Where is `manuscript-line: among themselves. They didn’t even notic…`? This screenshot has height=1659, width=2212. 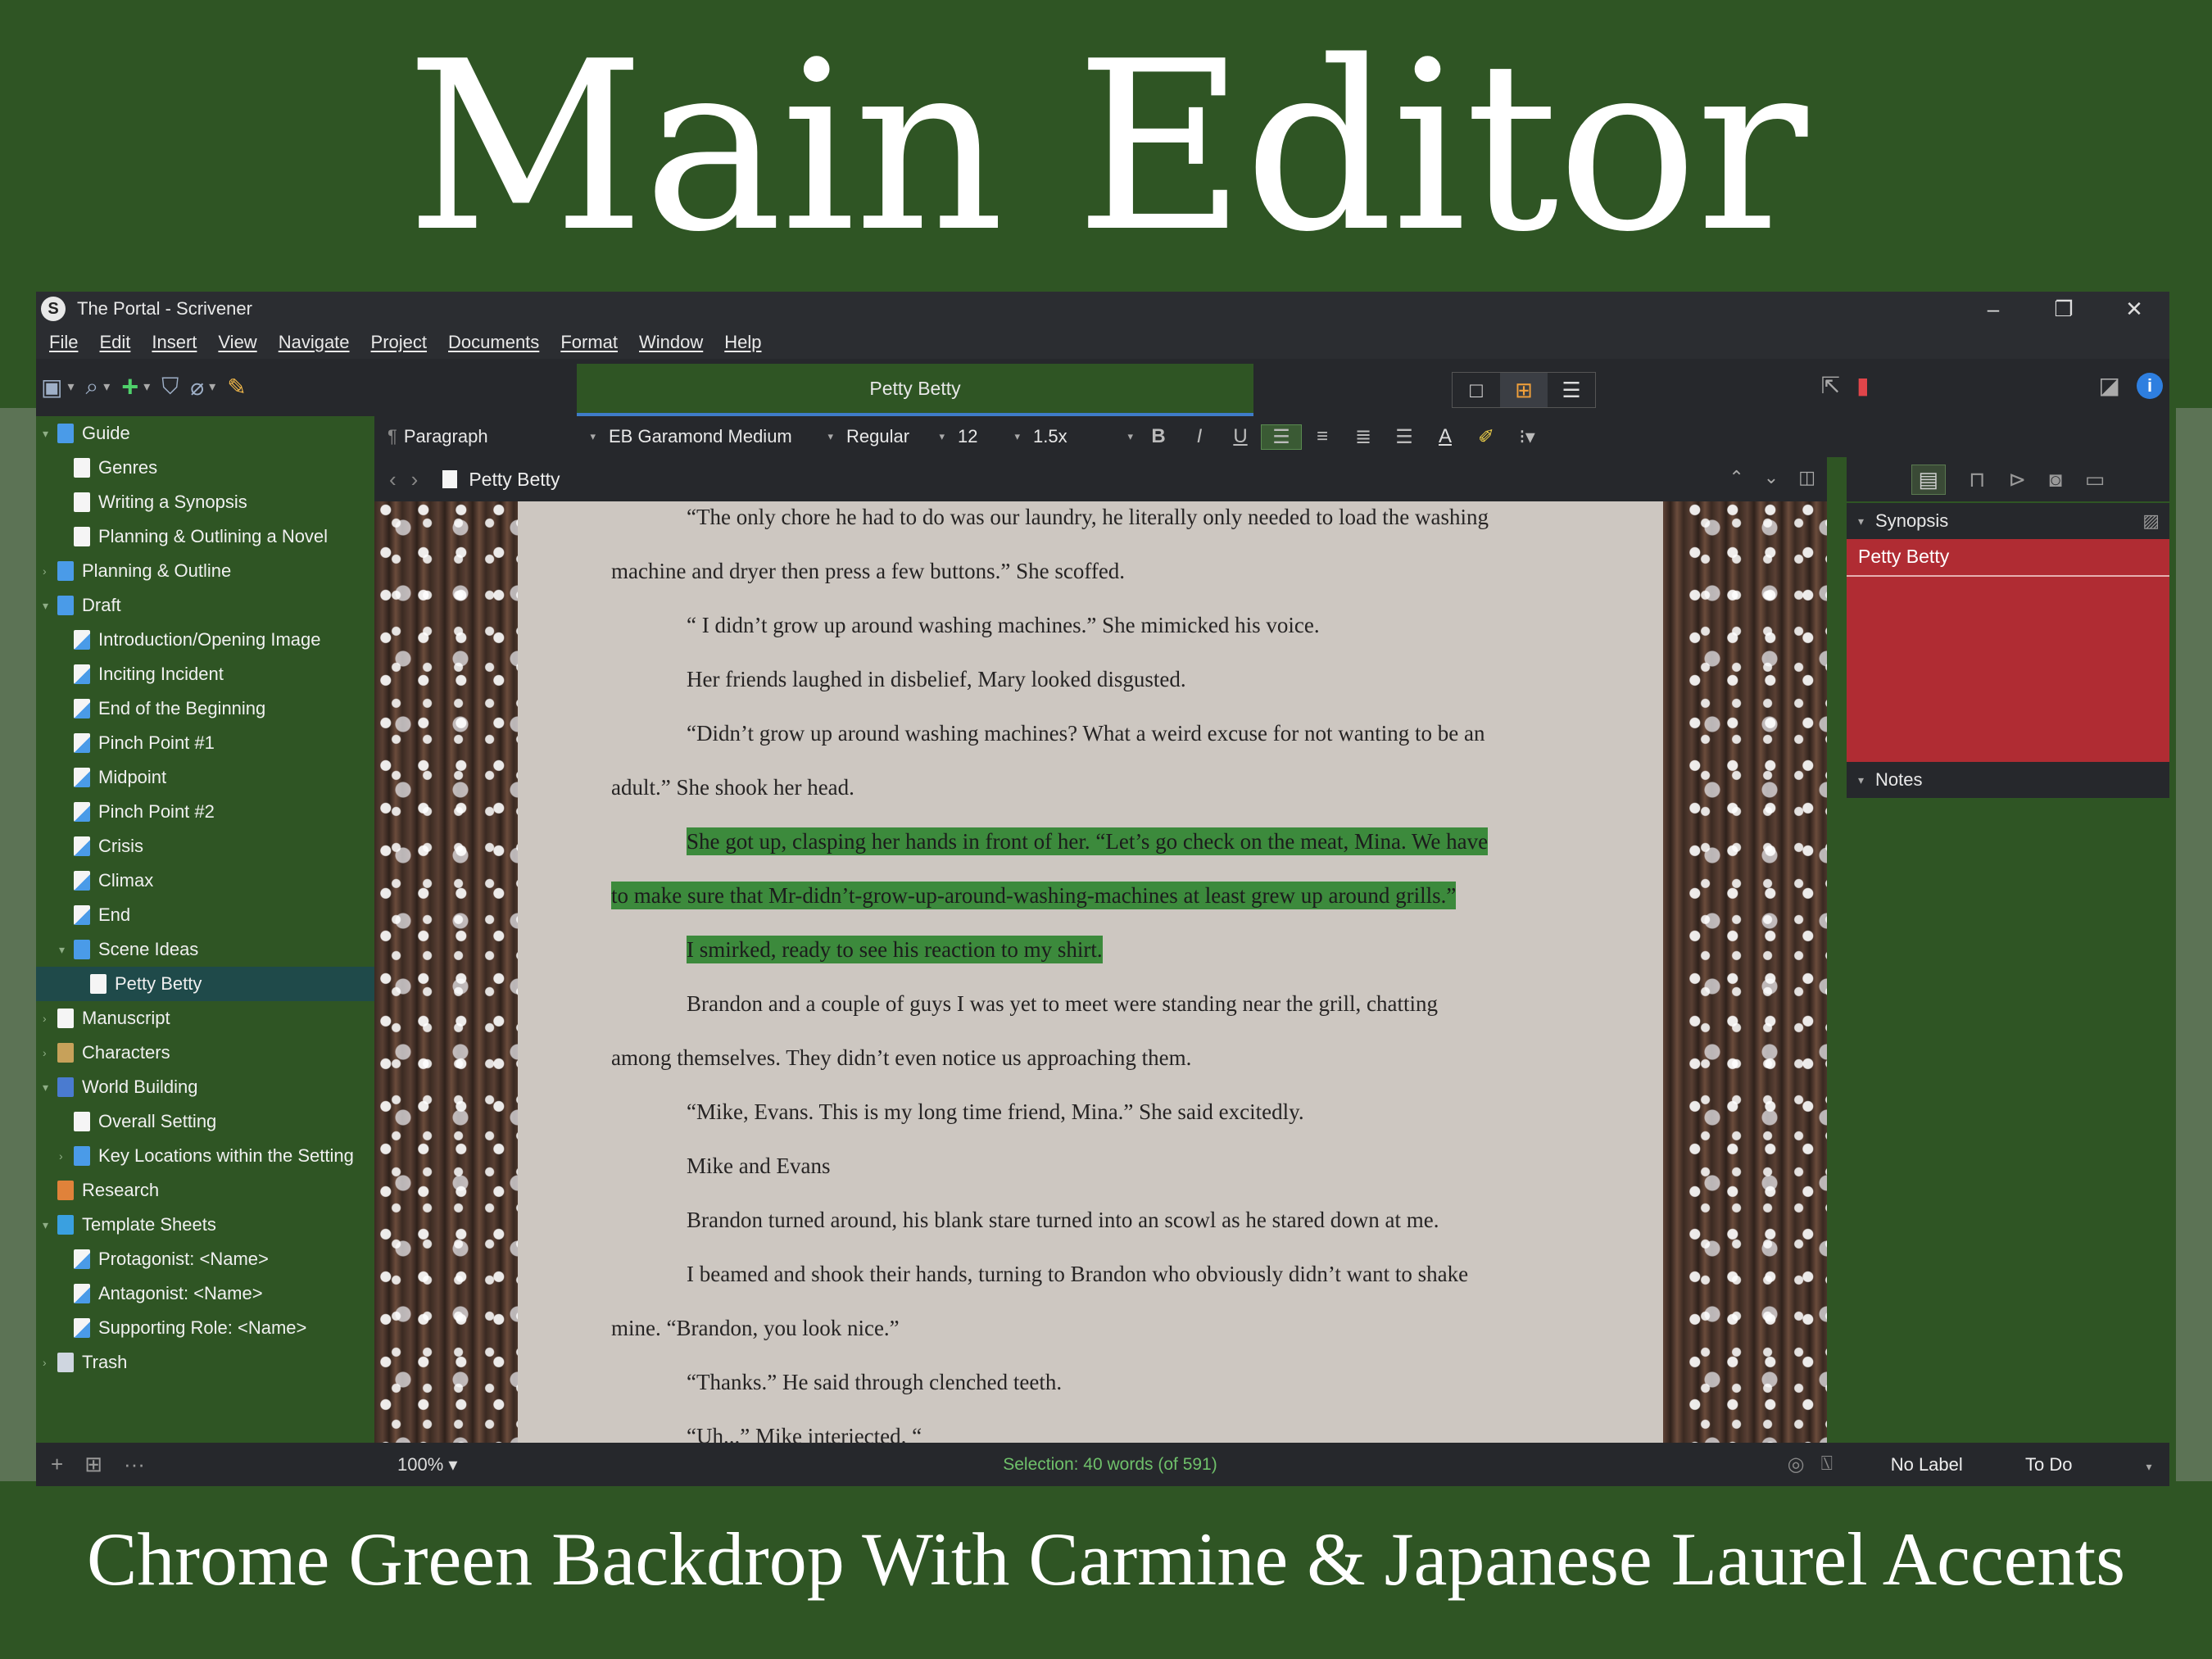
manuscript-line: among themselves. They didn’t even notic… is located at coordinates (901, 1058).